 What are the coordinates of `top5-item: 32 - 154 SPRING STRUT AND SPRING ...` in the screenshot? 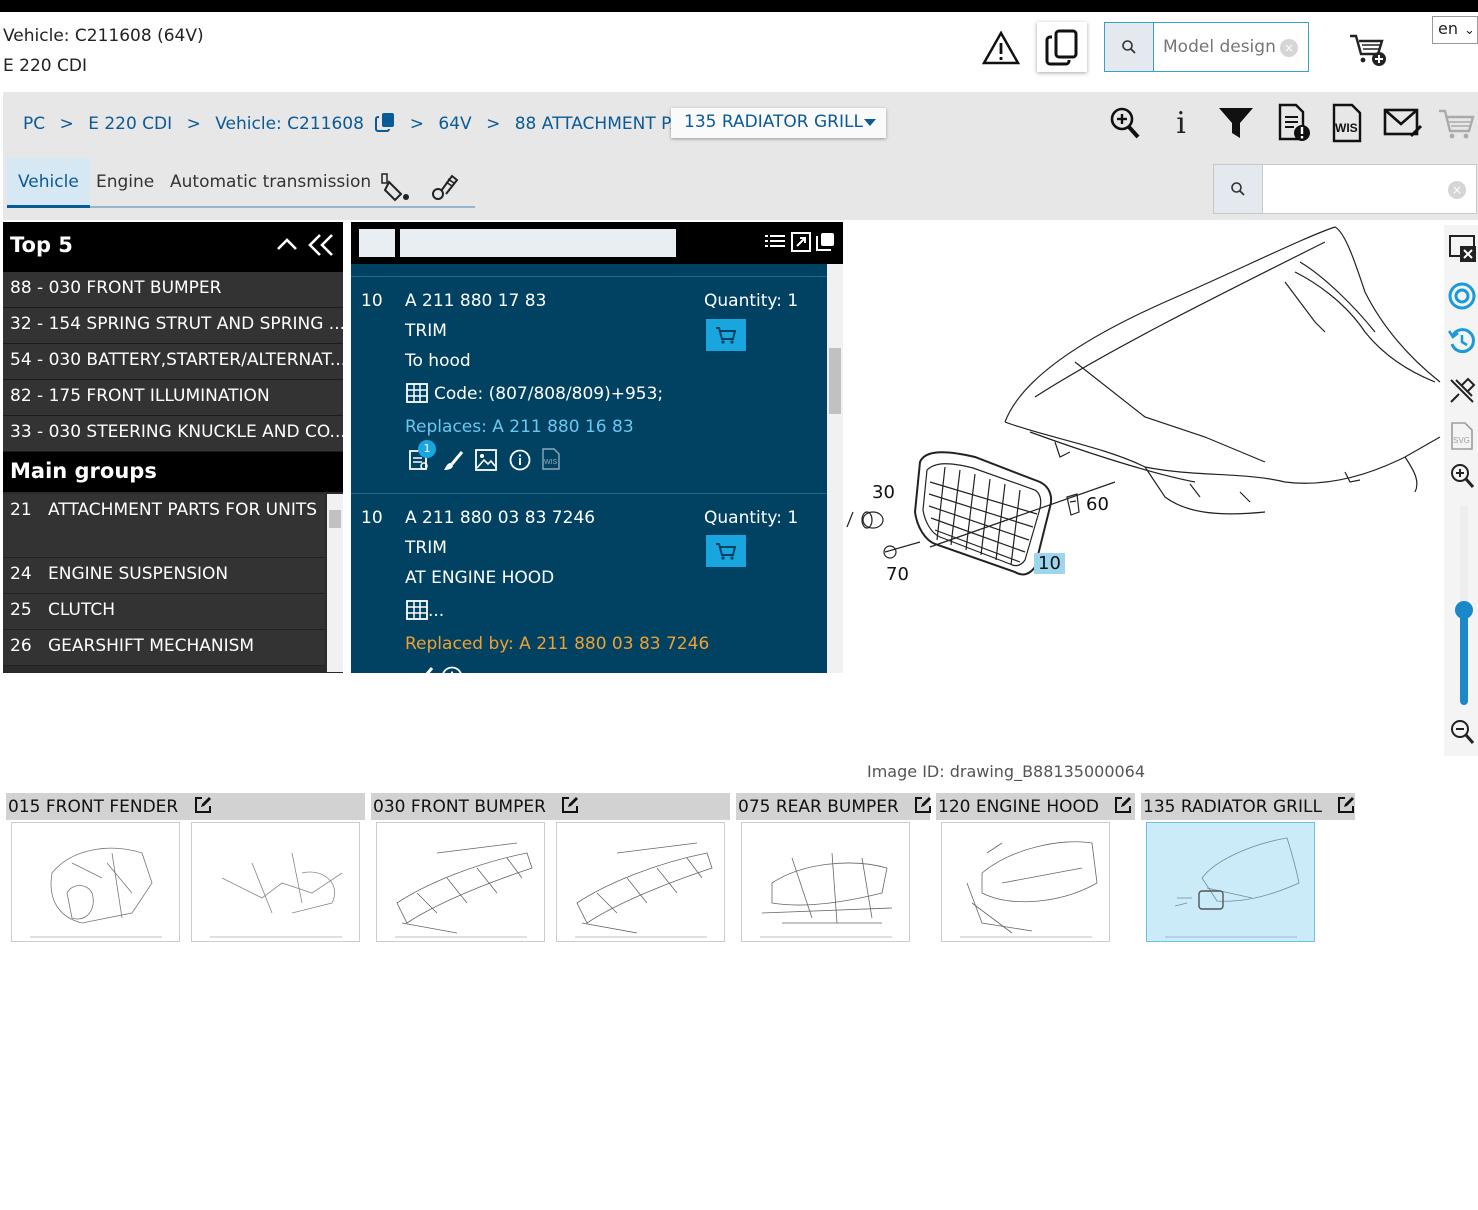 It's located at (173, 326).